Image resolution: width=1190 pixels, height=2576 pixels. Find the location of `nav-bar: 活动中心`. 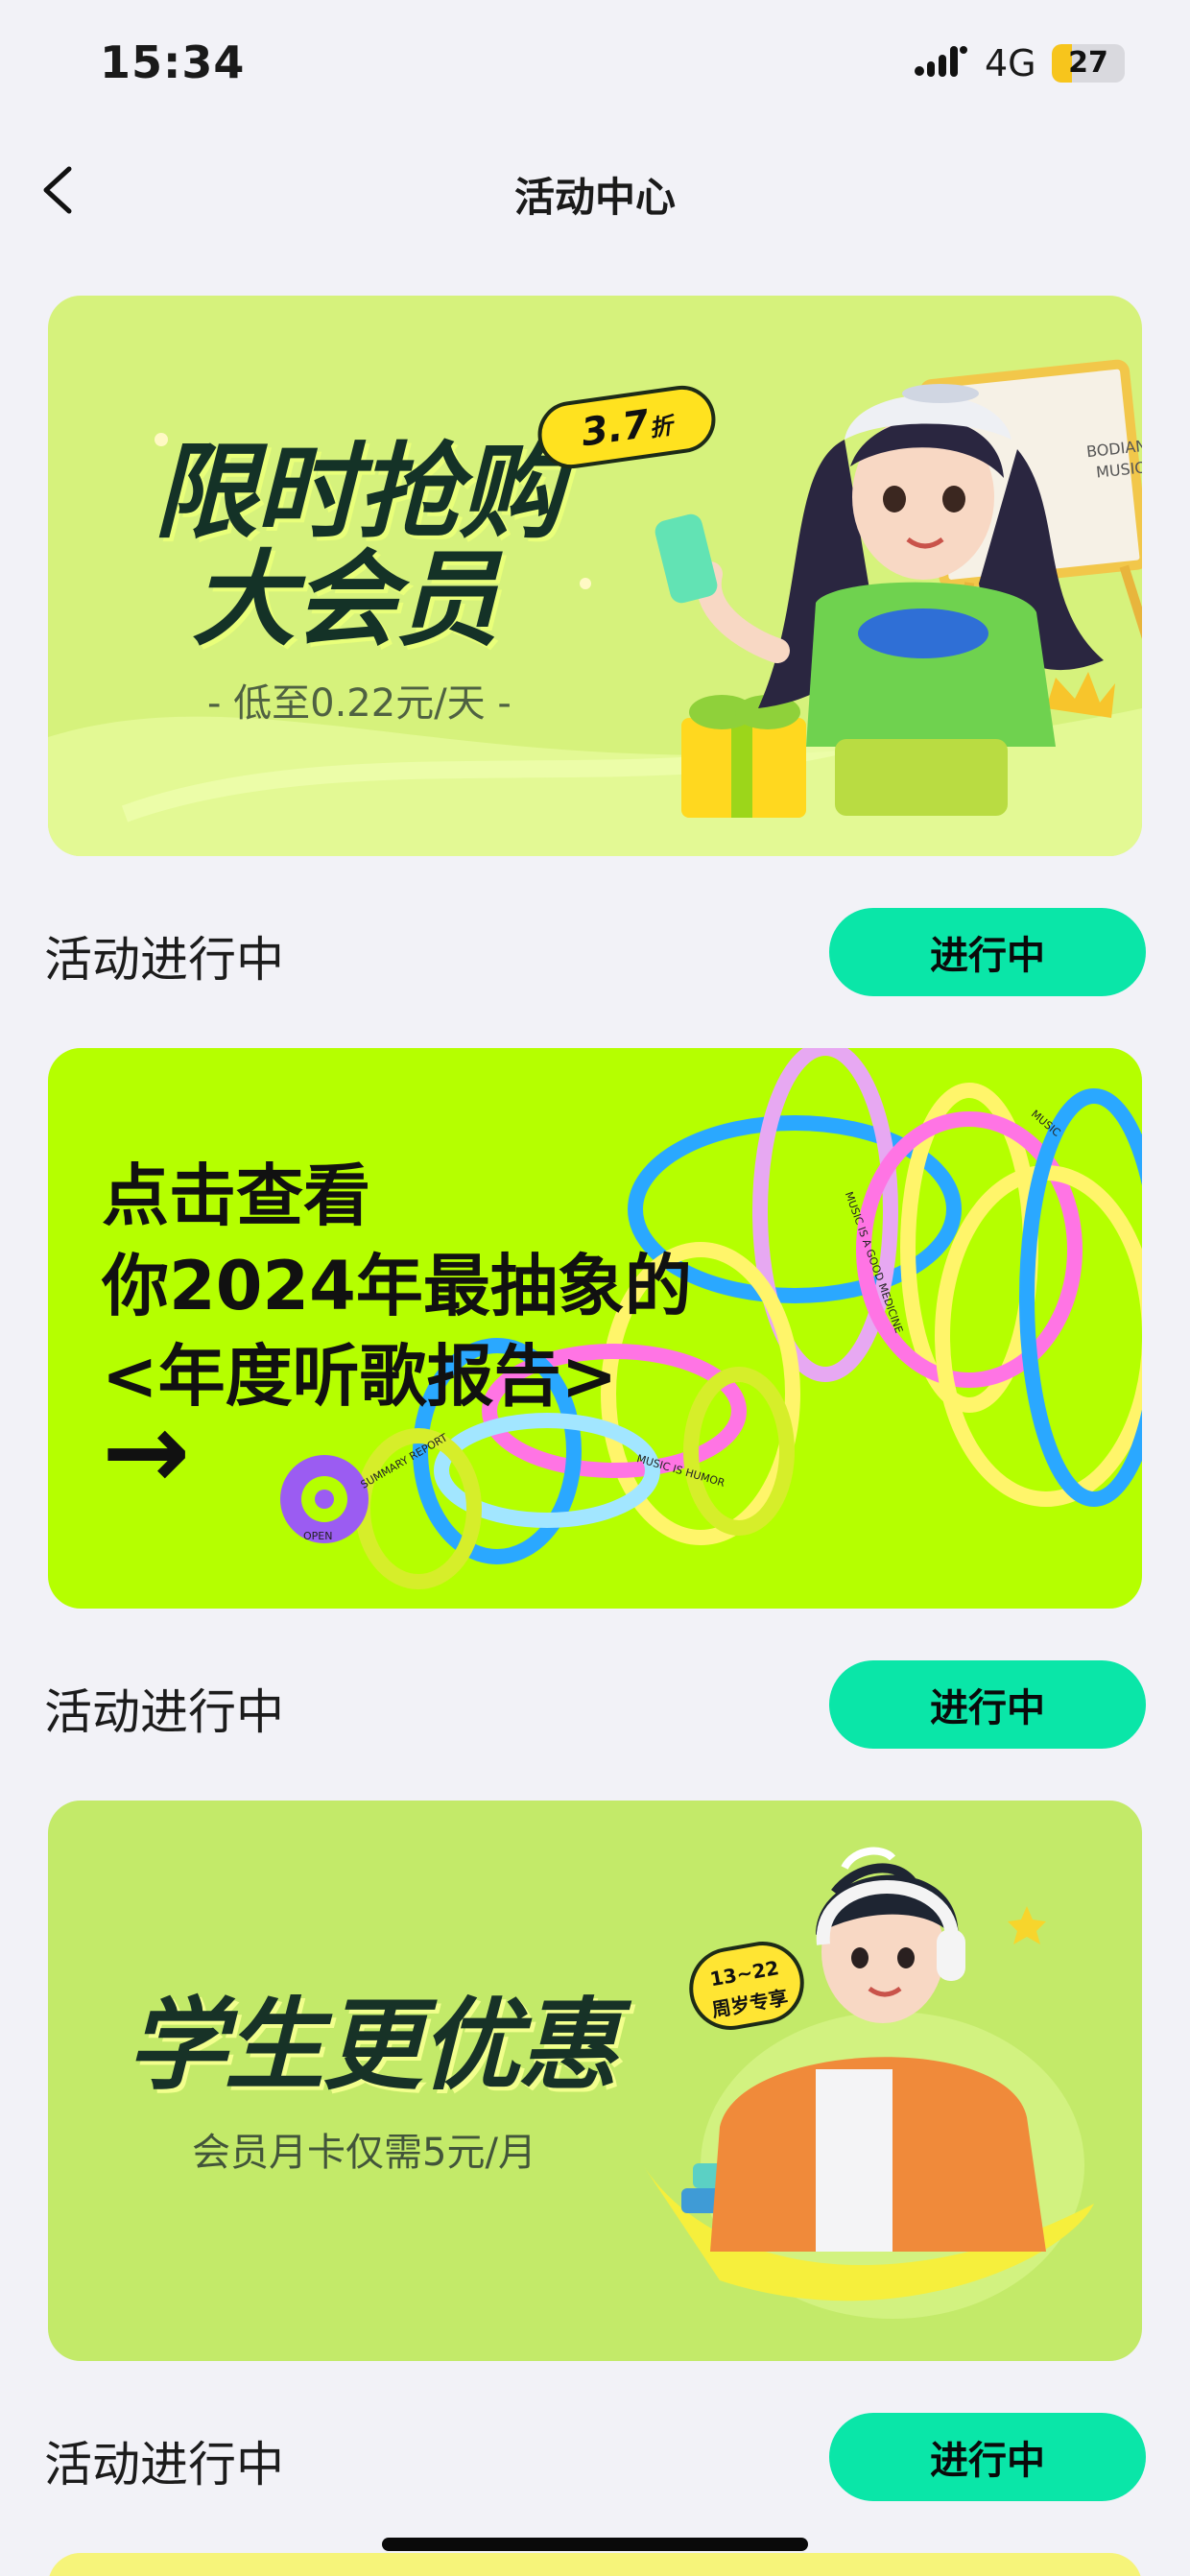

nav-bar: 活动中心 is located at coordinates (595, 192).